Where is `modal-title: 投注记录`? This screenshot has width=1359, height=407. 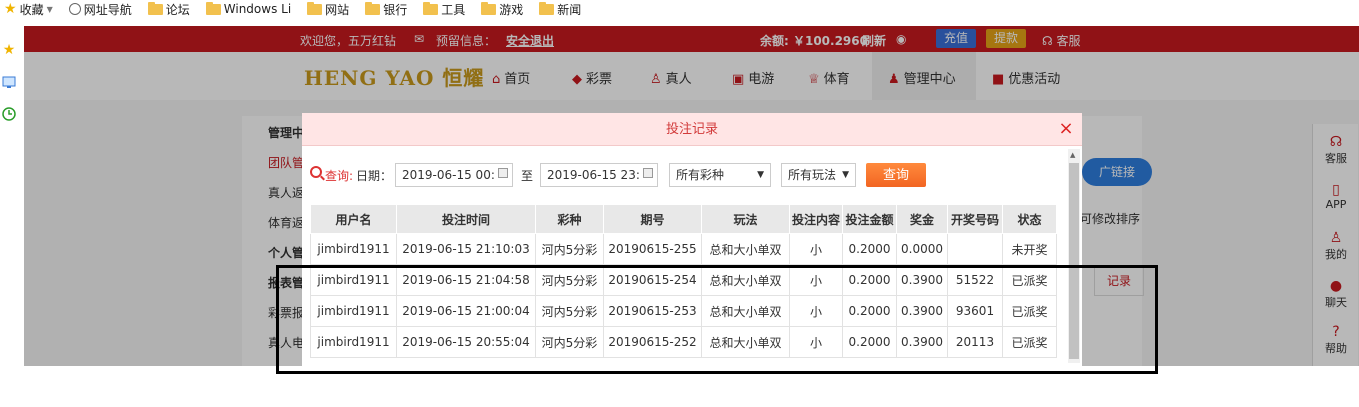 modal-title: 投注记录 is located at coordinates (691, 129).